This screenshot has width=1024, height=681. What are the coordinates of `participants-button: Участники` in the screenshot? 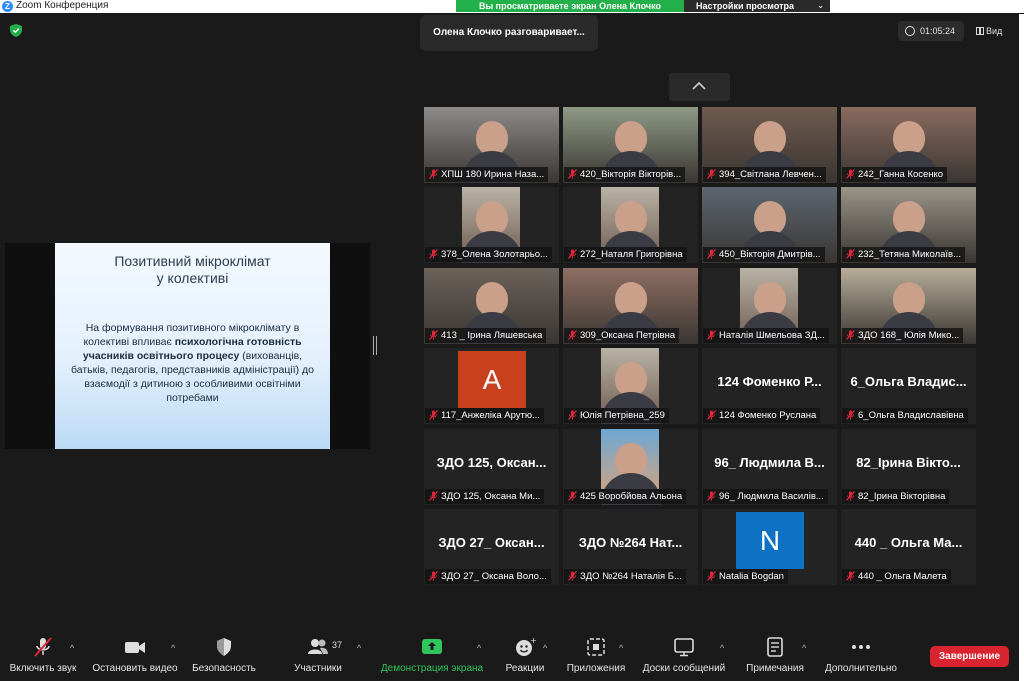 It's located at (318, 656).